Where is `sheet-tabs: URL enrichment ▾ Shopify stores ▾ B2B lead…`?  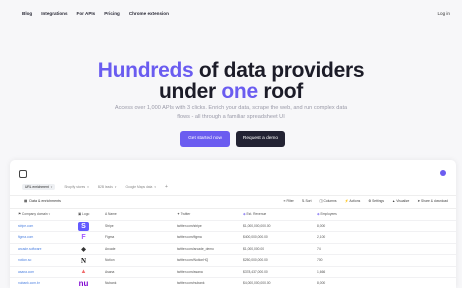
sheet-tabs: URL enrichment ▾ Shopify stores ▾ B2B lead… is located at coordinates (95, 187).